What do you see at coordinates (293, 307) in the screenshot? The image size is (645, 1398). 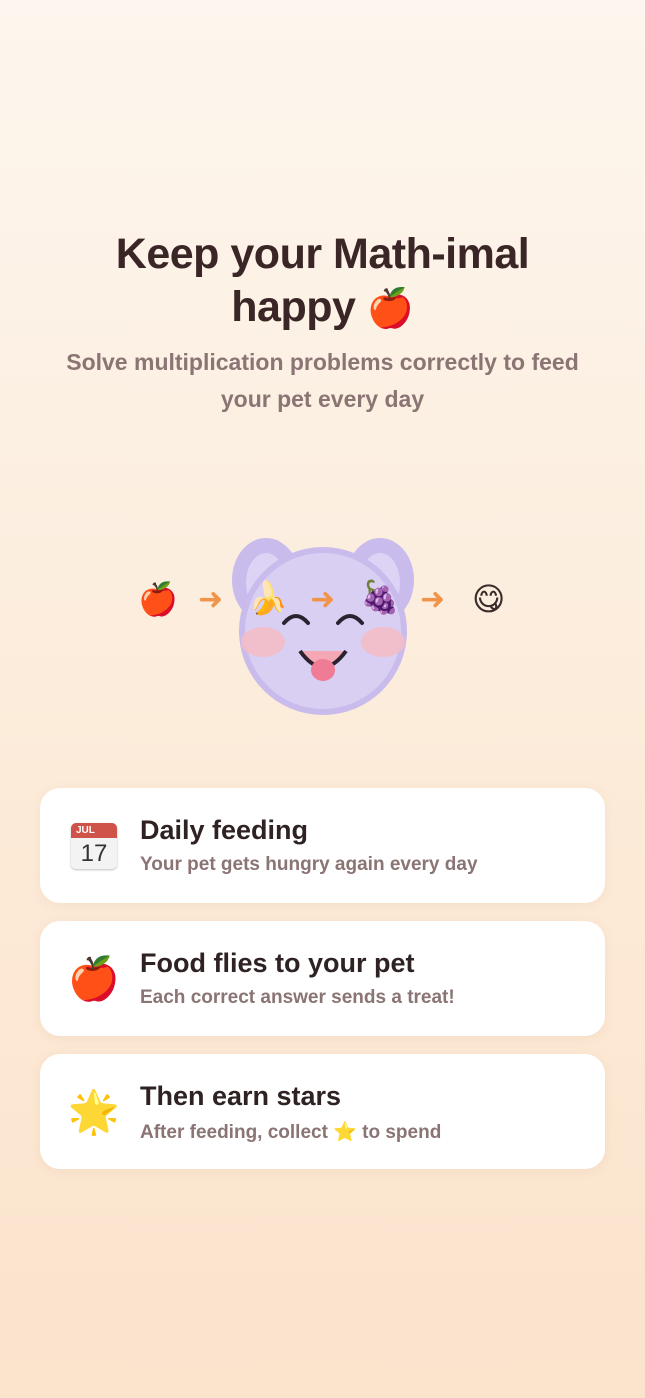 I see `title-line-2: happy` at bounding box center [293, 307].